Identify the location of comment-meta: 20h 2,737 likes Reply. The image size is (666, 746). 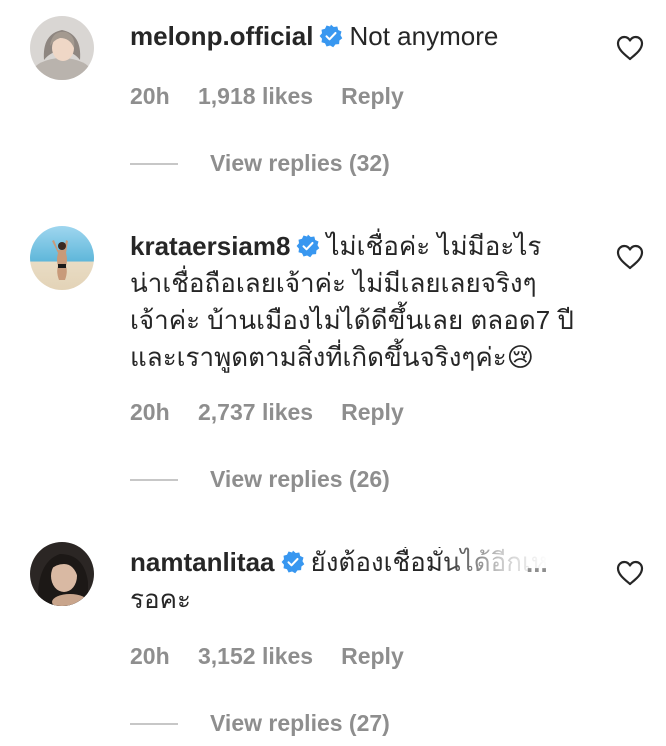
(267, 412).